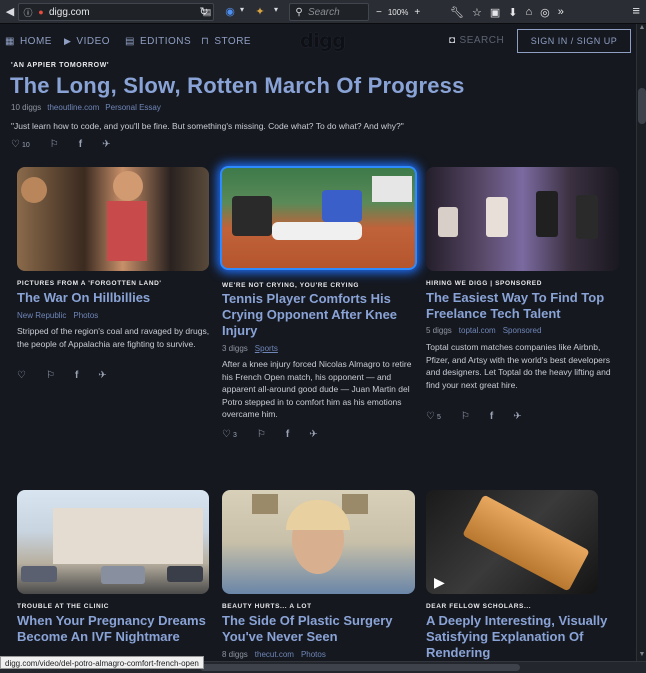 The image size is (646, 673). I want to click on card-title: The War On Hillbillies, so click(114, 298).